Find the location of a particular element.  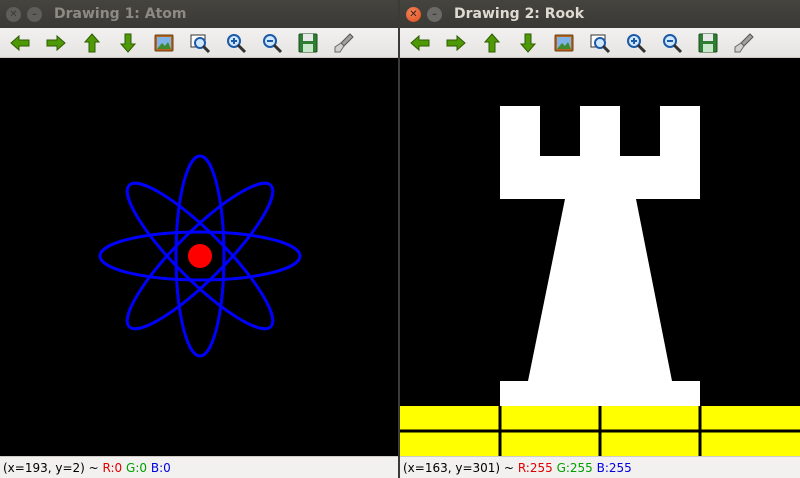

atom-nucleus is located at coordinates (200, 256).